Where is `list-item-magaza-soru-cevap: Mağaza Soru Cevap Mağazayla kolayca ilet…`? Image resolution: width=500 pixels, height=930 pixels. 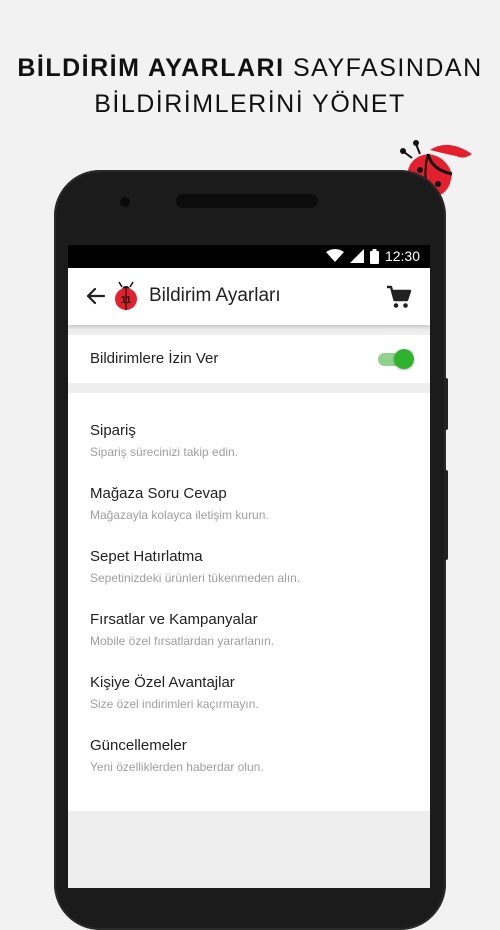
list-item-magaza-soru-cevap: Mağaza Soru Cevap Mağazayla kolayca ilet… is located at coordinates (249, 509).